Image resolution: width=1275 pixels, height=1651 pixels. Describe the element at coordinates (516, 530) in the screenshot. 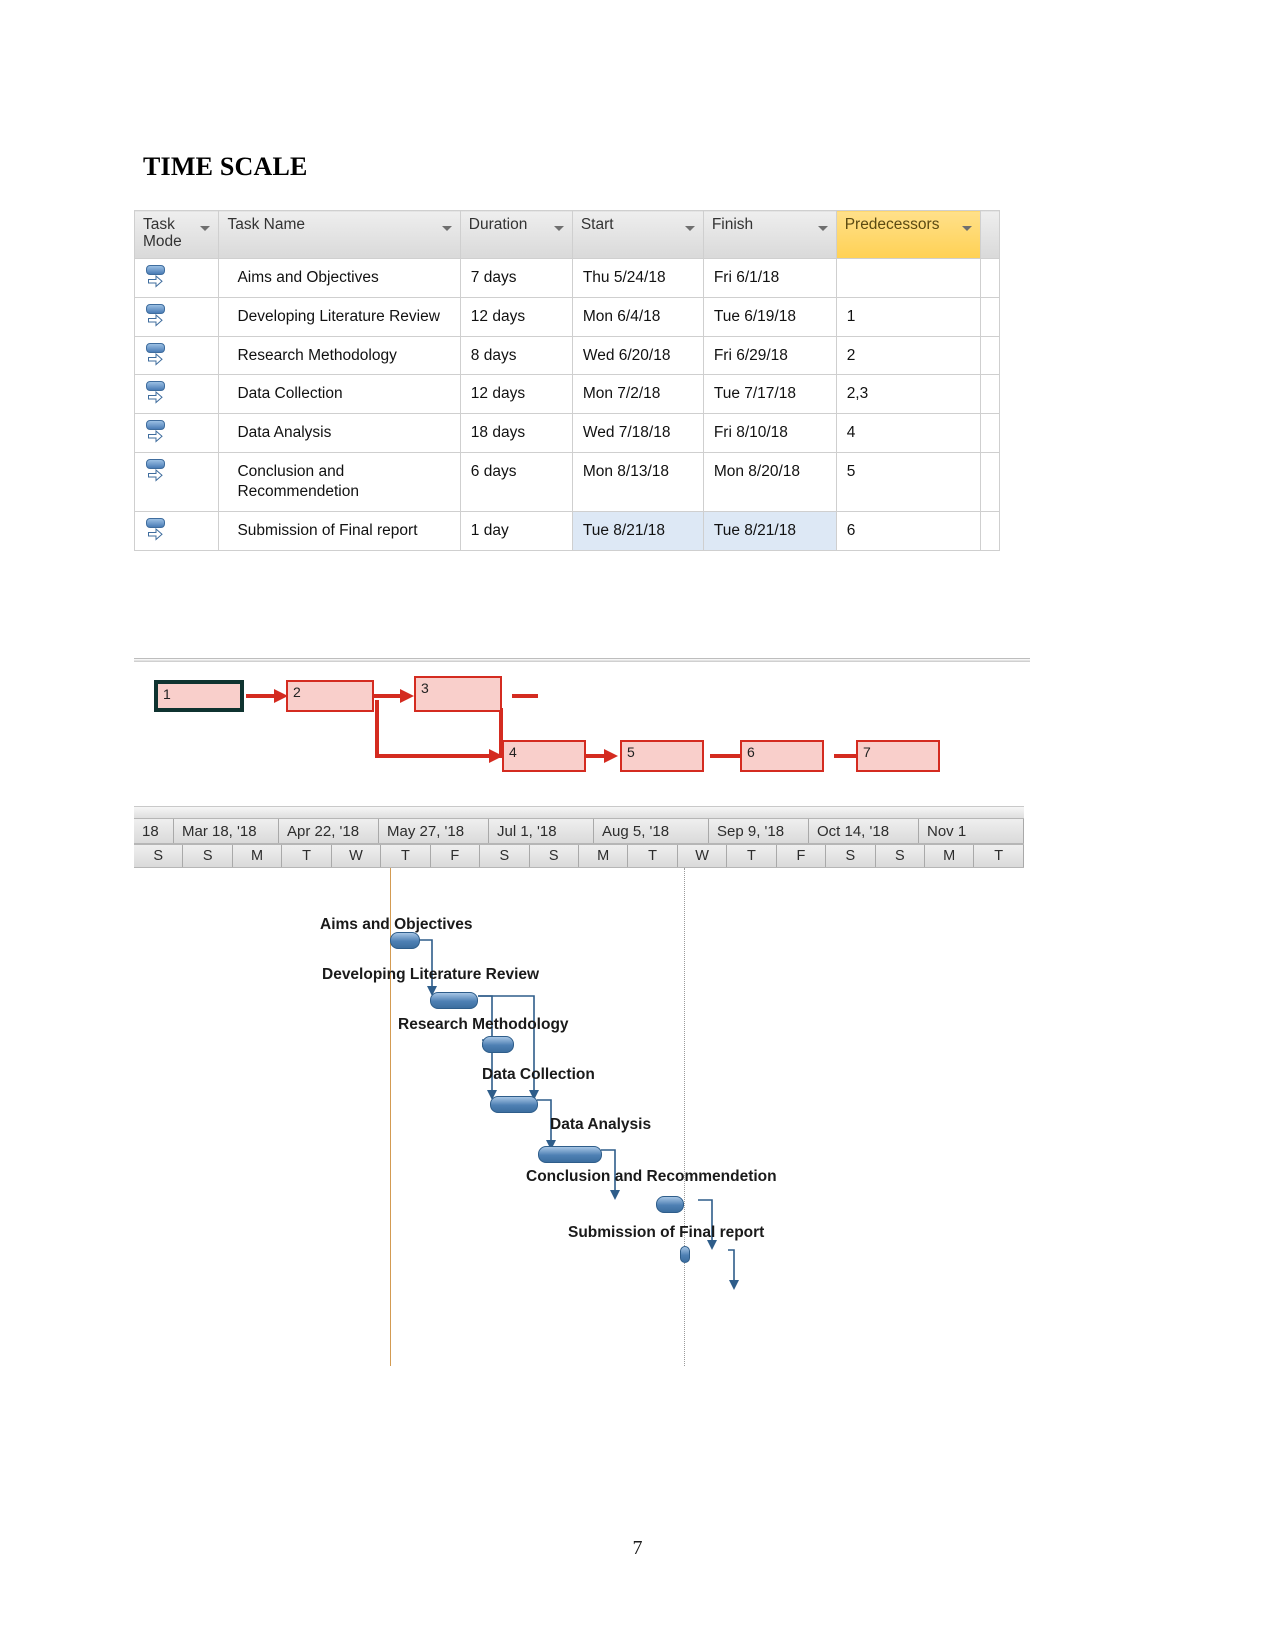

I see `cell-duration: 1 day` at that location.